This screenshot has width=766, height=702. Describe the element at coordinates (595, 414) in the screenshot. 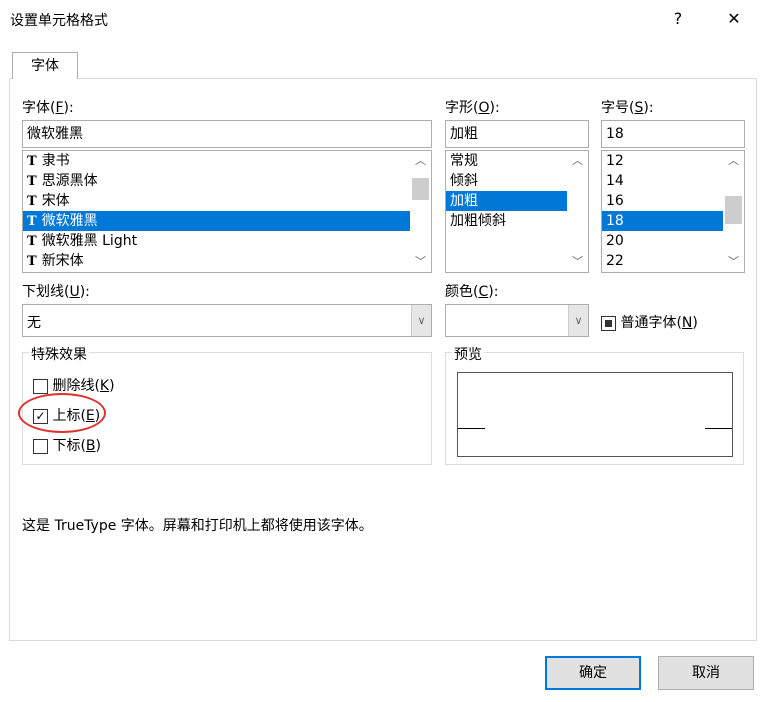

I see `preview-box` at that location.